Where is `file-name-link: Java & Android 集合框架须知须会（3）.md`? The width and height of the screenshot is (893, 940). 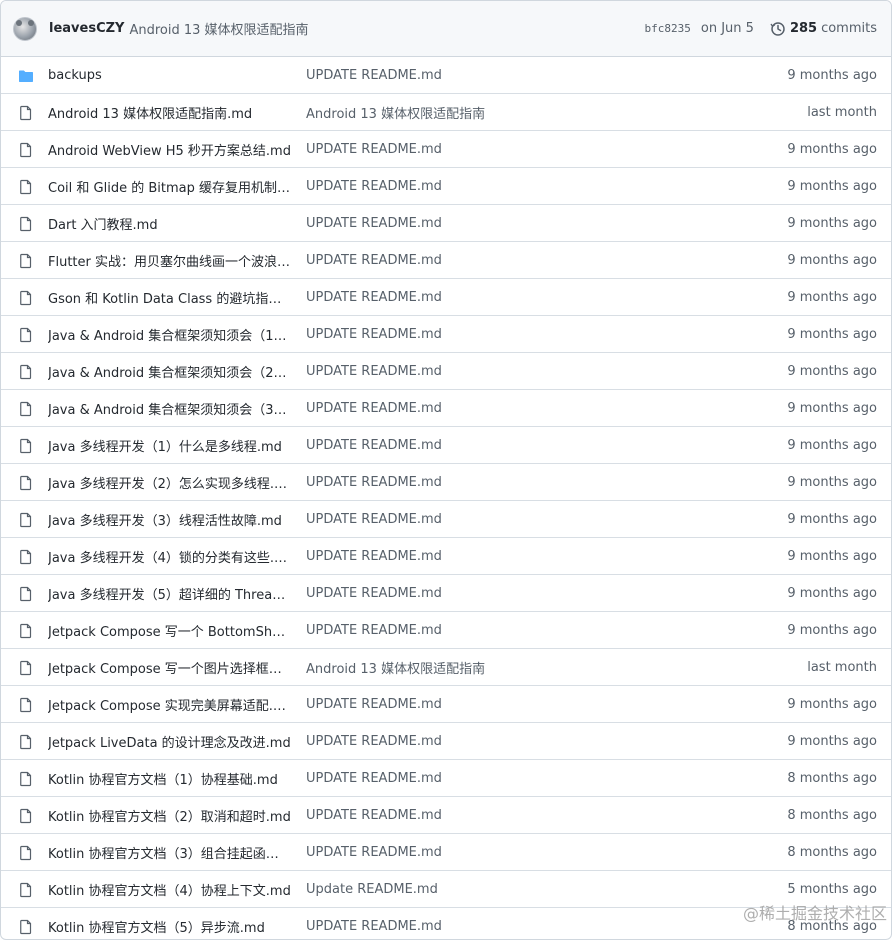 file-name-link: Java & Android 集合框架须知须会（3）.md is located at coordinates (169, 408).